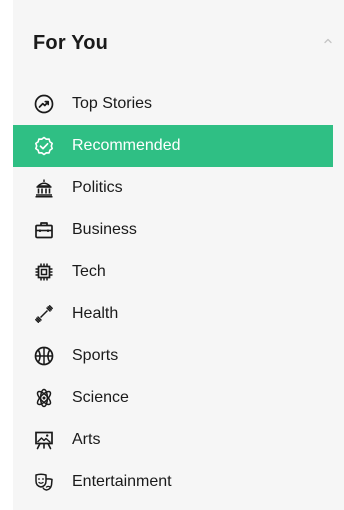 The image size is (344, 510). Describe the element at coordinates (44, 482) in the screenshot. I see `theater-masks-icon` at that location.